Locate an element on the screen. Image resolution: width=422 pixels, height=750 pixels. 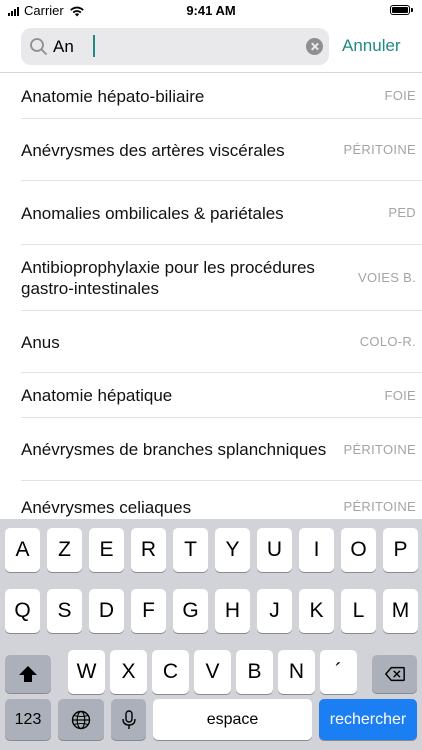
search-bar is located at coordinates (175, 46).